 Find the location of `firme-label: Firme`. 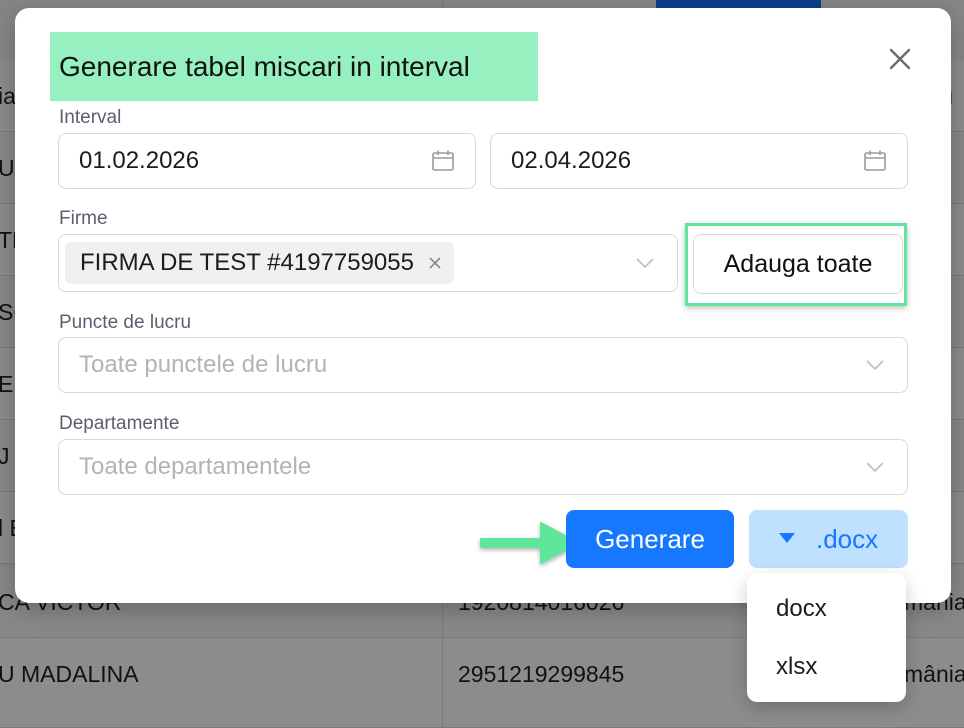

firme-label: Firme is located at coordinates (83, 218).